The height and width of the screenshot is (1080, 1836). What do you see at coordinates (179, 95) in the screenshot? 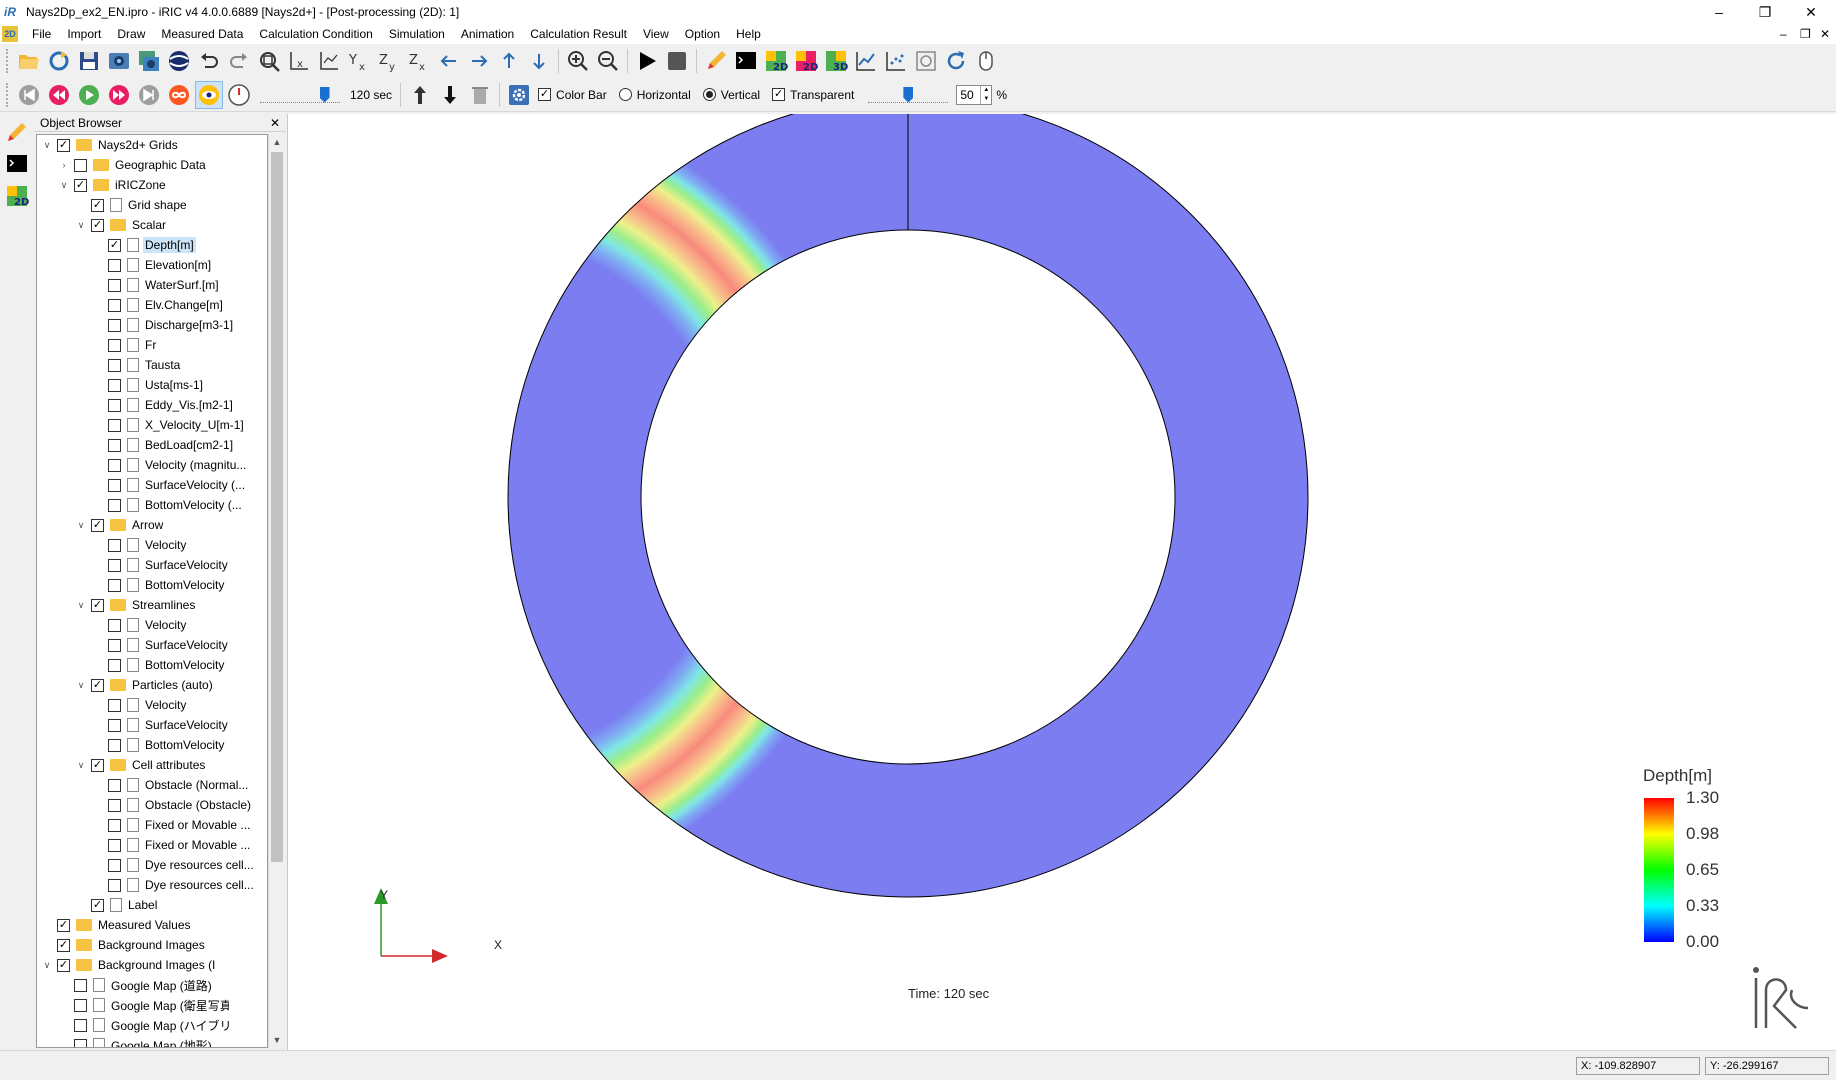
I see `loop-button` at bounding box center [179, 95].